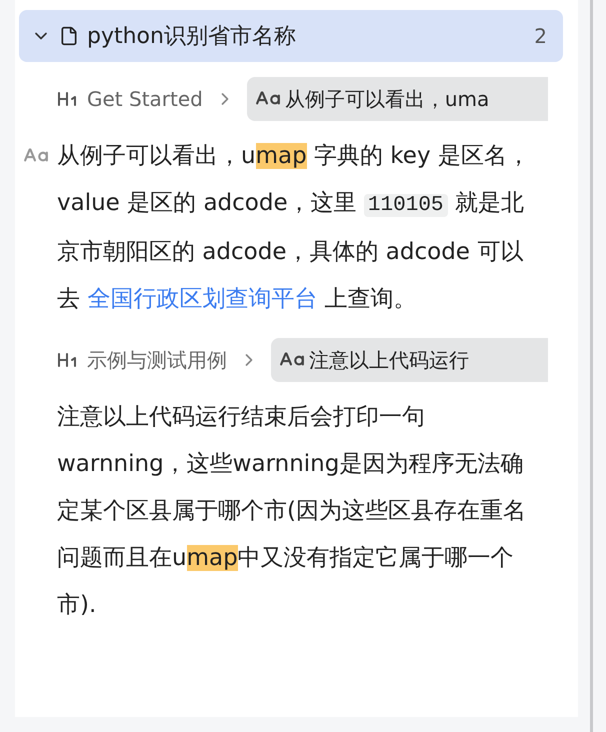 The width and height of the screenshot is (606, 732). What do you see at coordinates (387, 99) in the screenshot?
I see `snippet-text: 从例子可以看出，uma` at bounding box center [387, 99].